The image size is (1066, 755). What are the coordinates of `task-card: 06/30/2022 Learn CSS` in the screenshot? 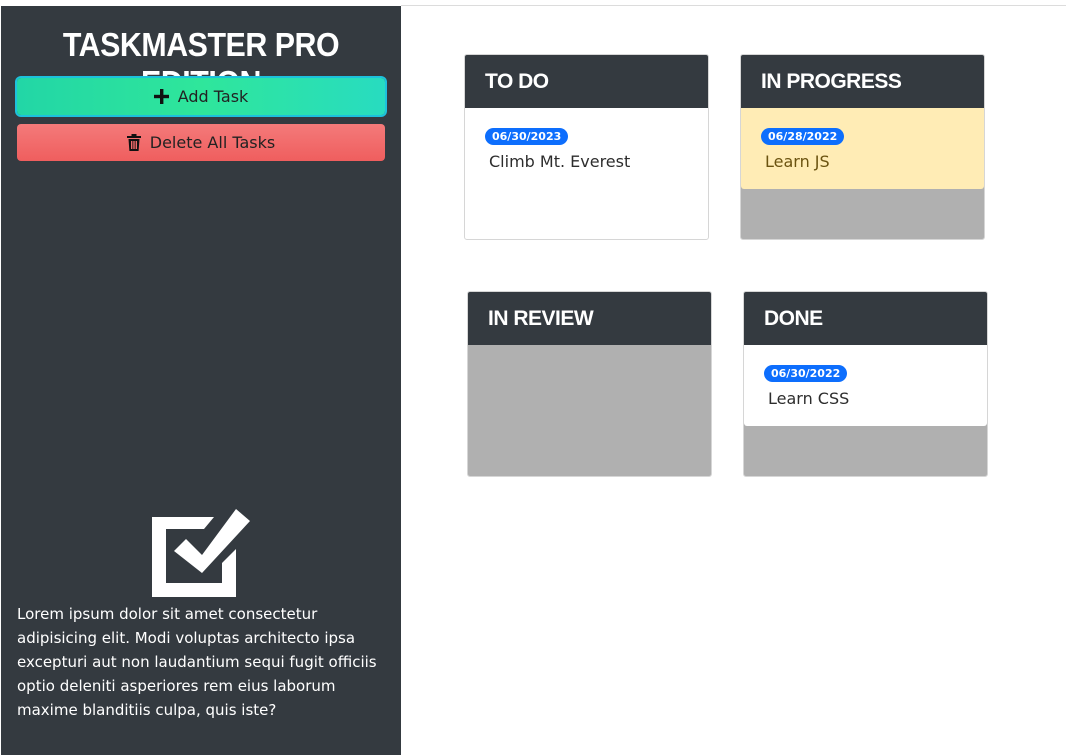 It's located at (865, 385).